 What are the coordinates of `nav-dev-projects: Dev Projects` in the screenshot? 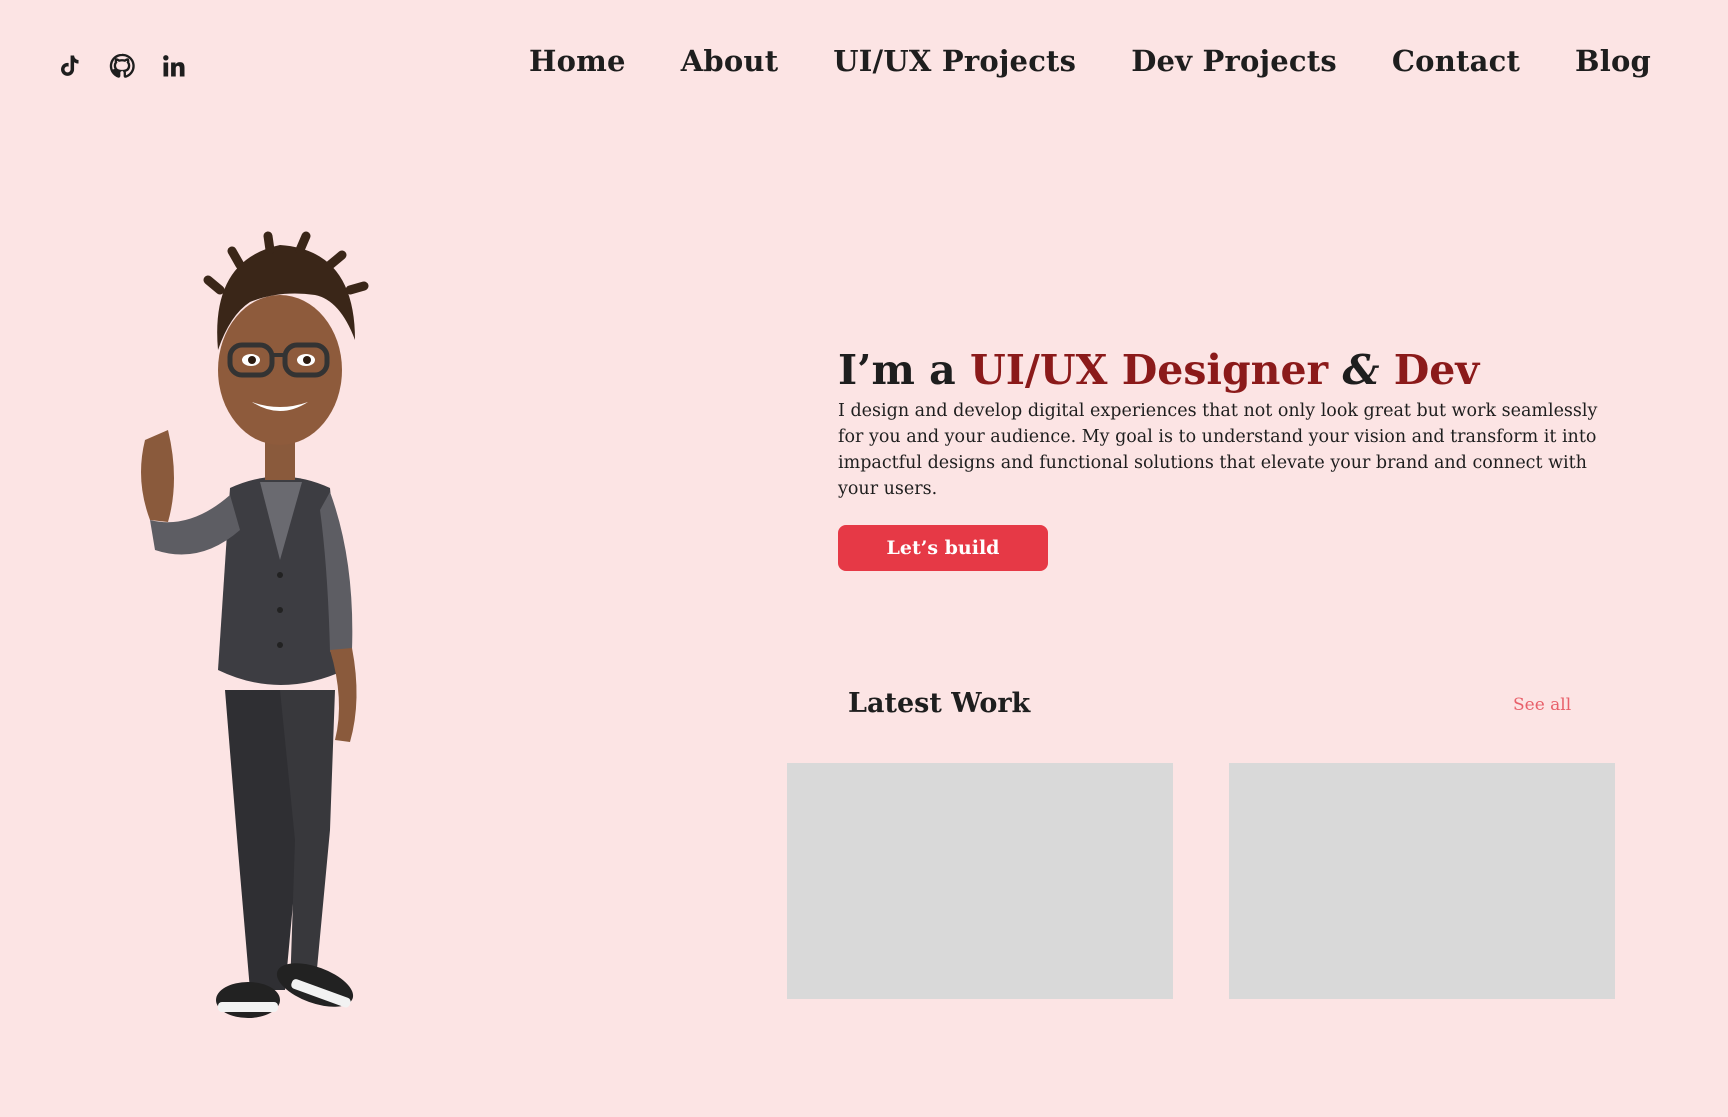 It's located at (1234, 61).